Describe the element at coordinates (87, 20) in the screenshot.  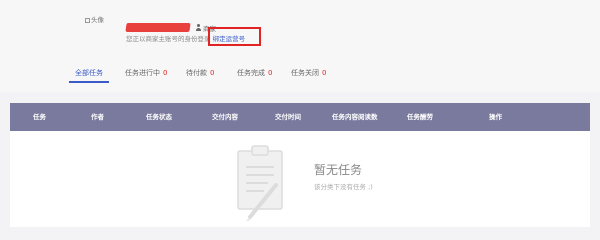
I see `broken-image-icon` at that location.